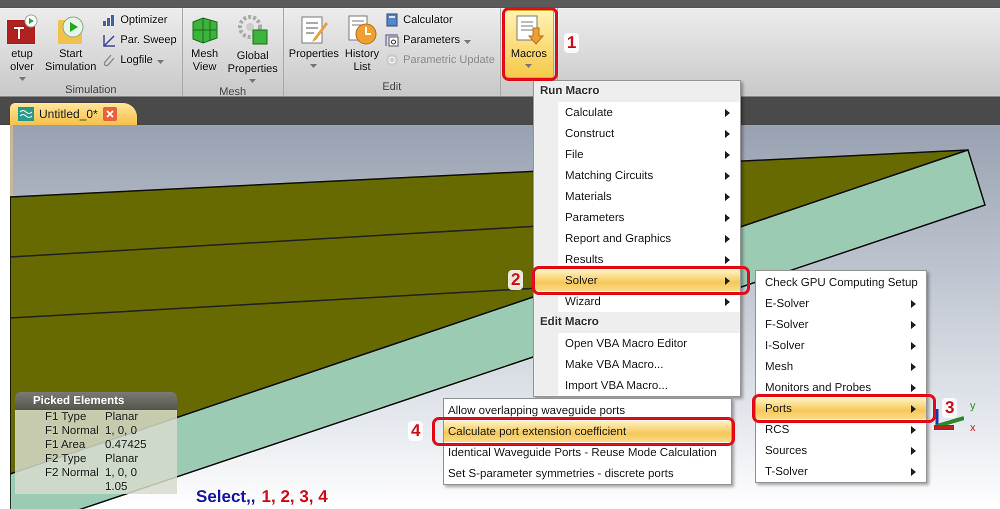 The height and width of the screenshot is (509, 1000). I want to click on menu-item: Calculate port extension coefficient, so click(587, 431).